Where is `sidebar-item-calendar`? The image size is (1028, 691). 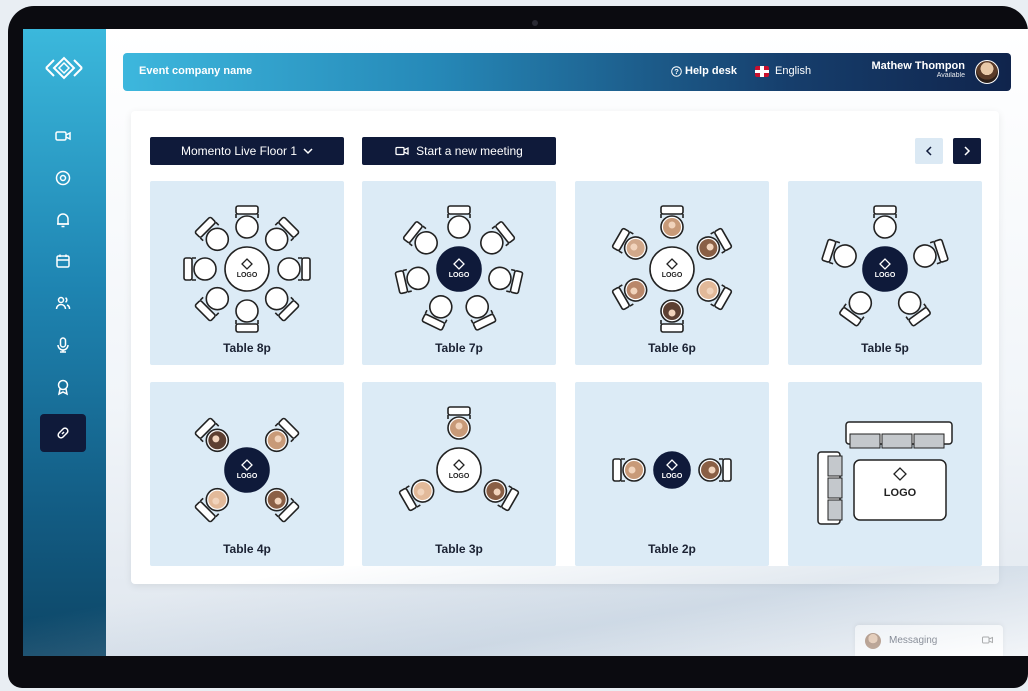
sidebar-item-calendar is located at coordinates (63, 261).